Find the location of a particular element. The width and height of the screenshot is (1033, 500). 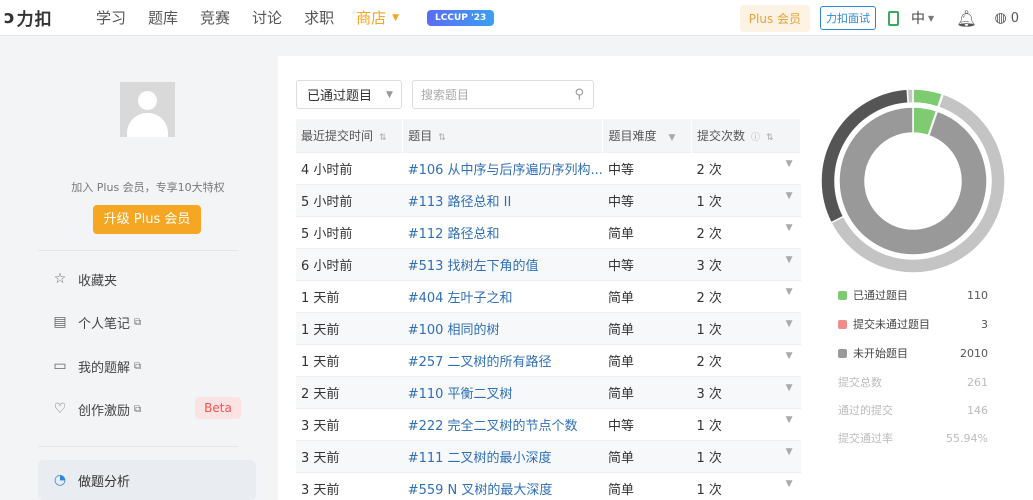

status-filter-select: 已通过题目 ▼ is located at coordinates (349, 94).